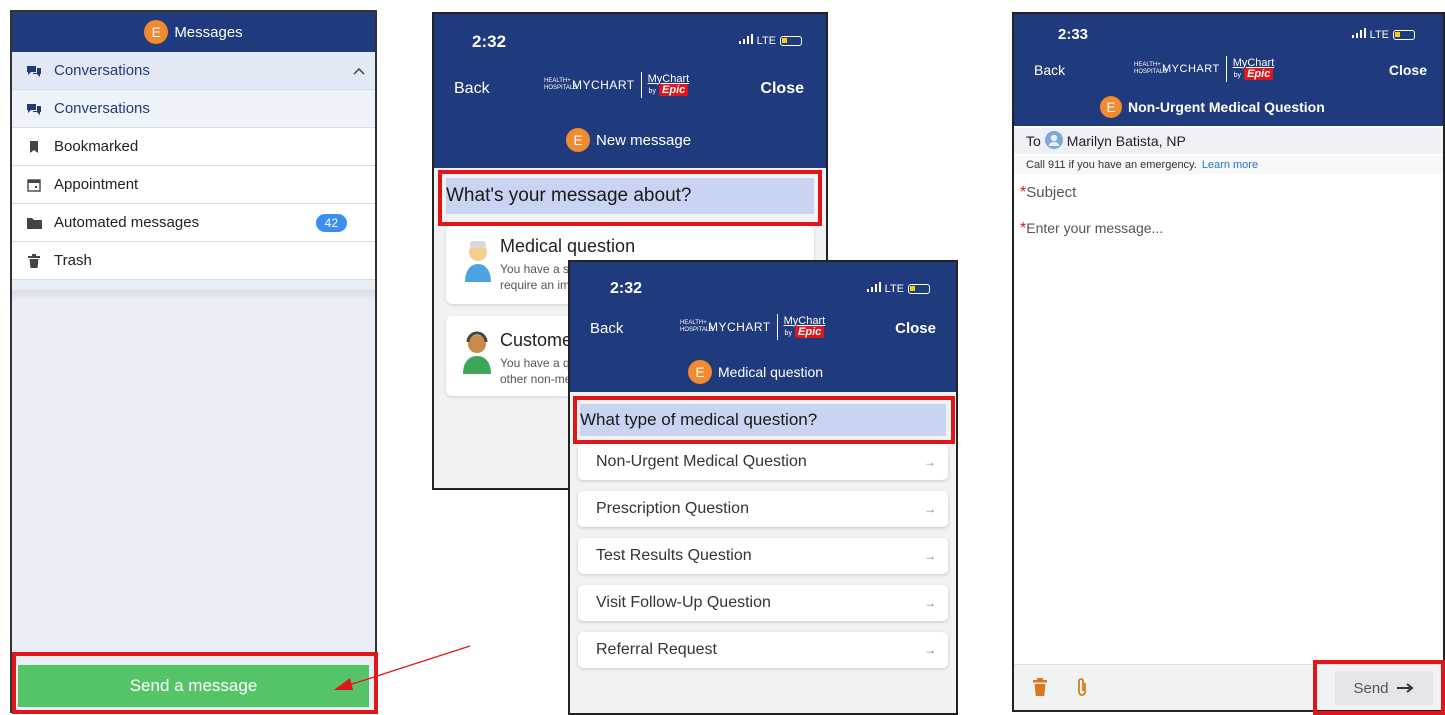  I want to click on conversations-section-header: Conversations, so click(193, 71).